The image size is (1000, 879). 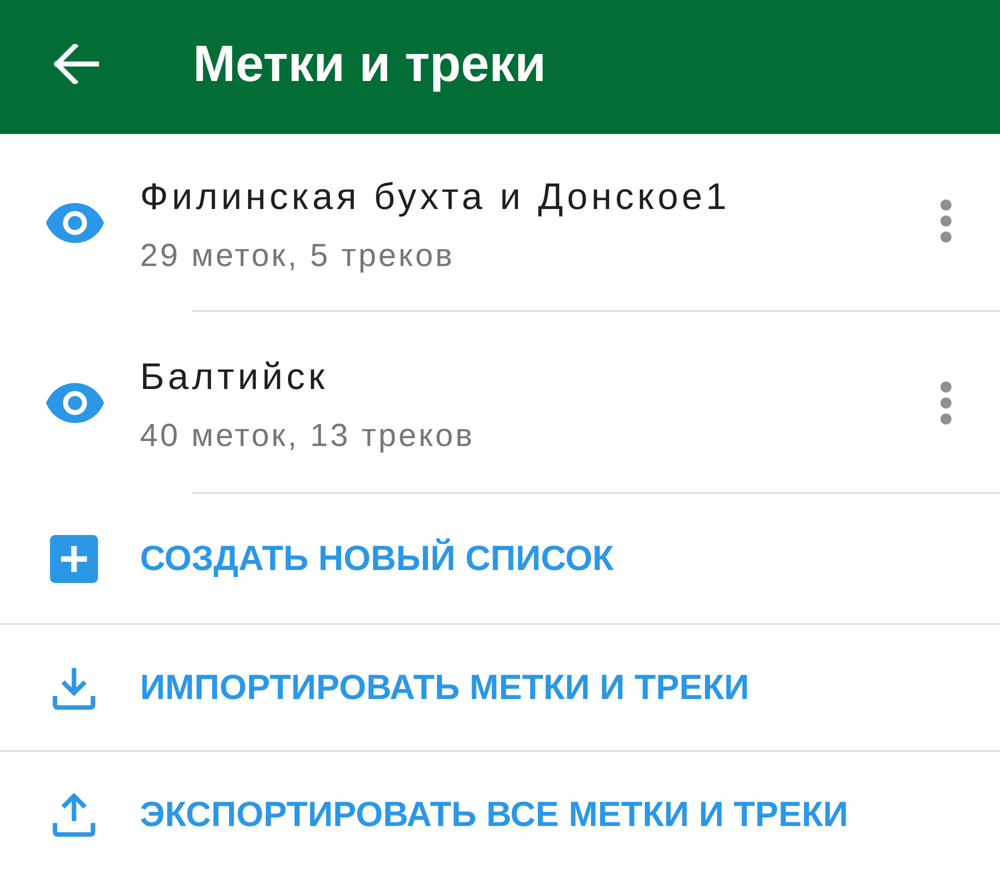 What do you see at coordinates (308, 435) in the screenshot?
I see `list-summary: 40 меток, 13 треков` at bounding box center [308, 435].